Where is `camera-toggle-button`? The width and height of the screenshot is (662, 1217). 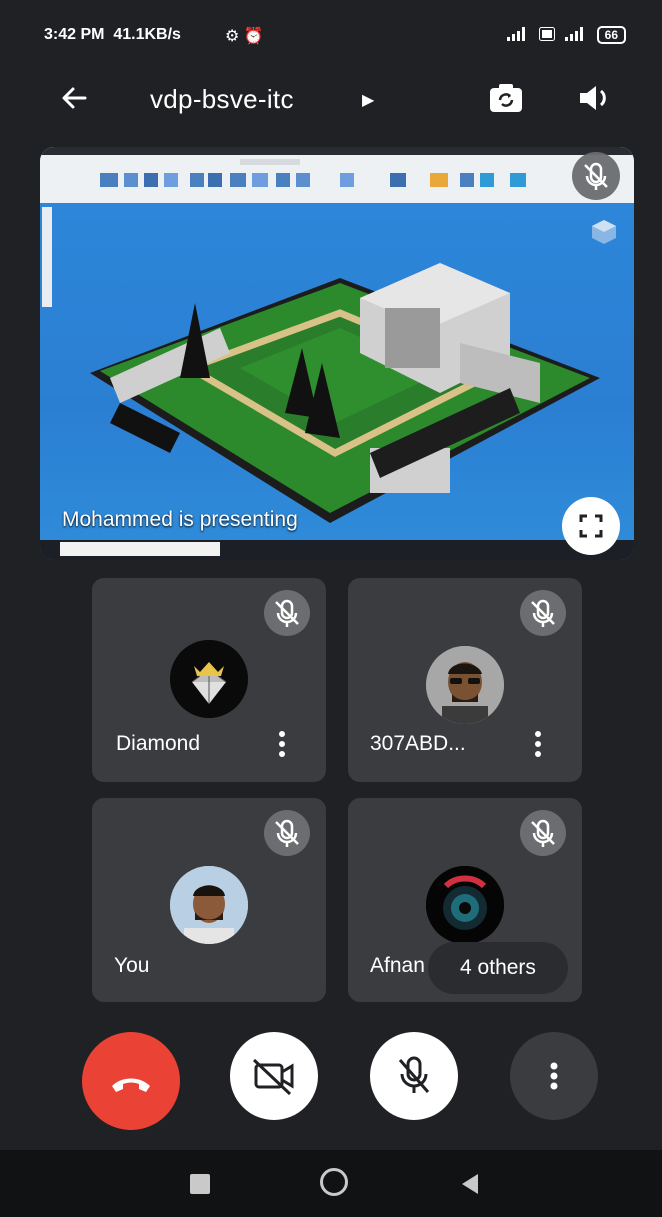
camera-toggle-button is located at coordinates (274, 1076).